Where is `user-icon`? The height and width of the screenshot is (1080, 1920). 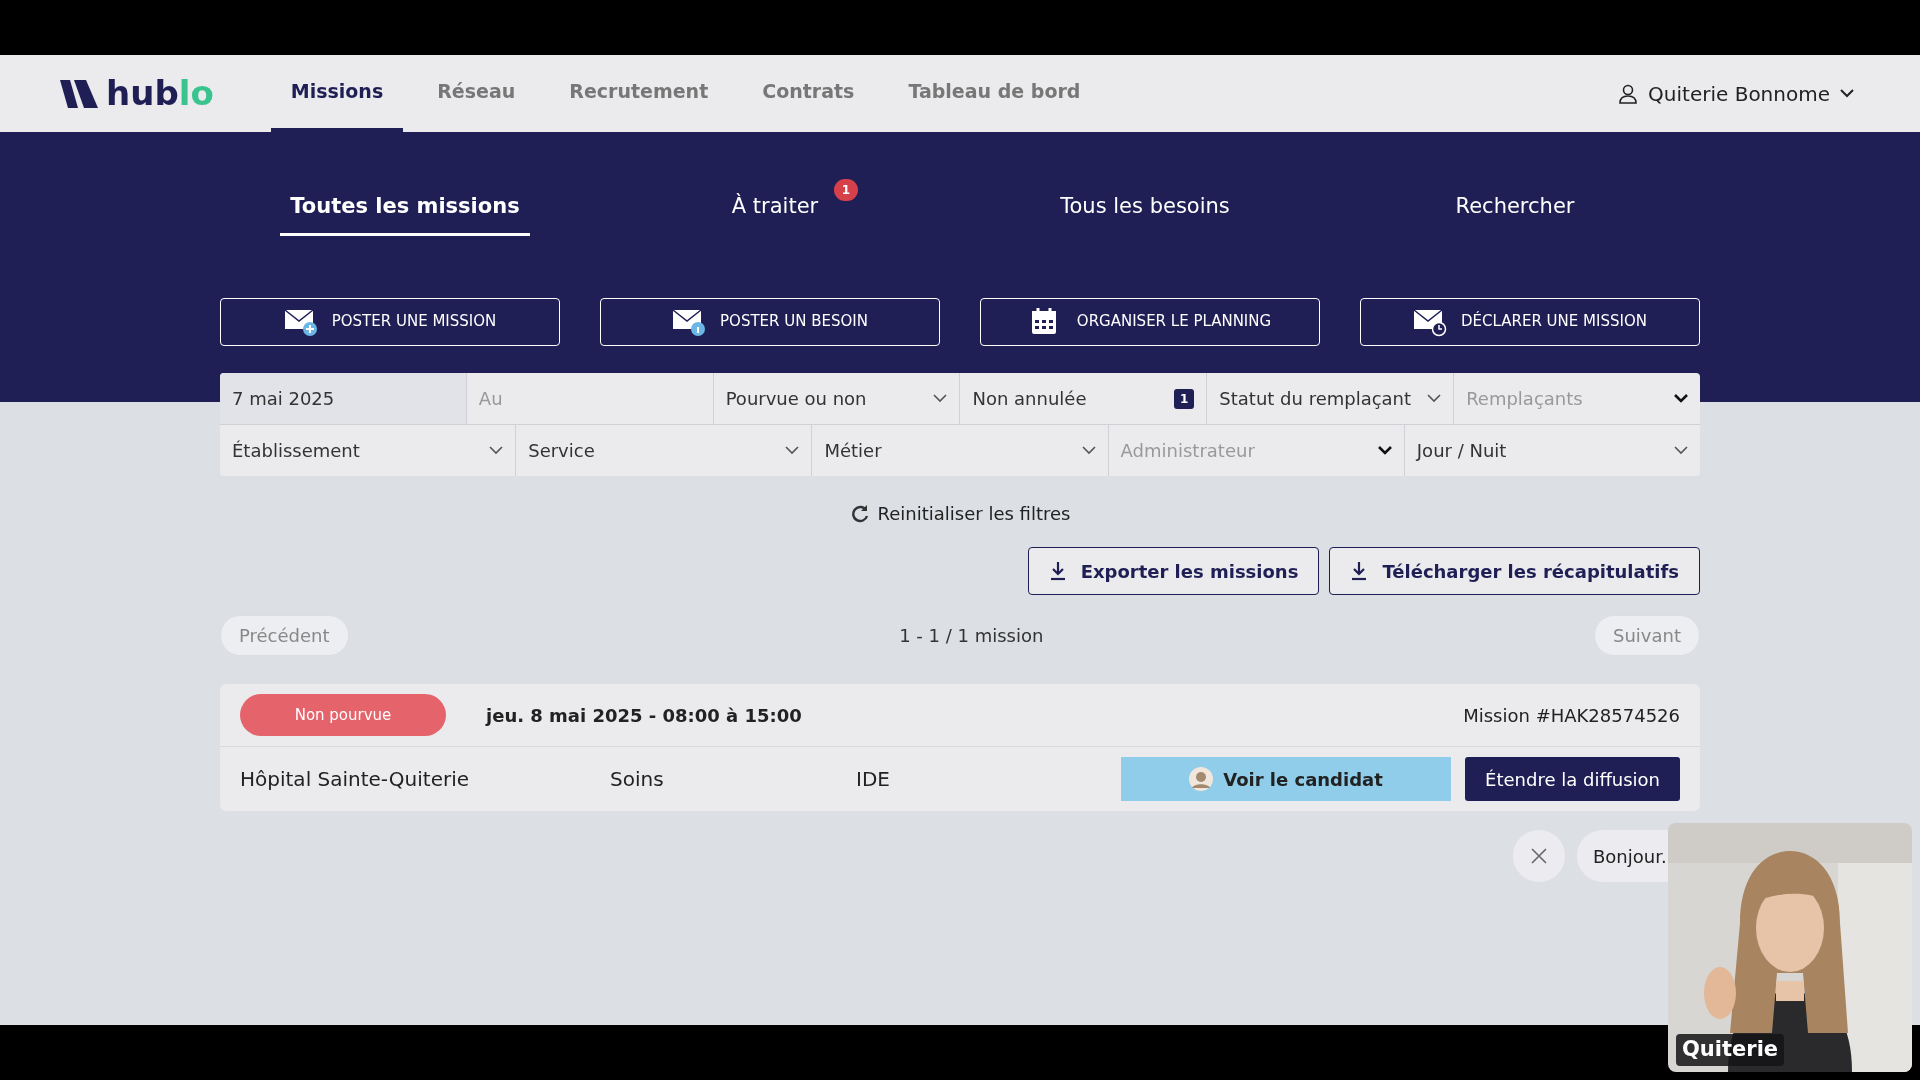 user-icon is located at coordinates (1628, 93).